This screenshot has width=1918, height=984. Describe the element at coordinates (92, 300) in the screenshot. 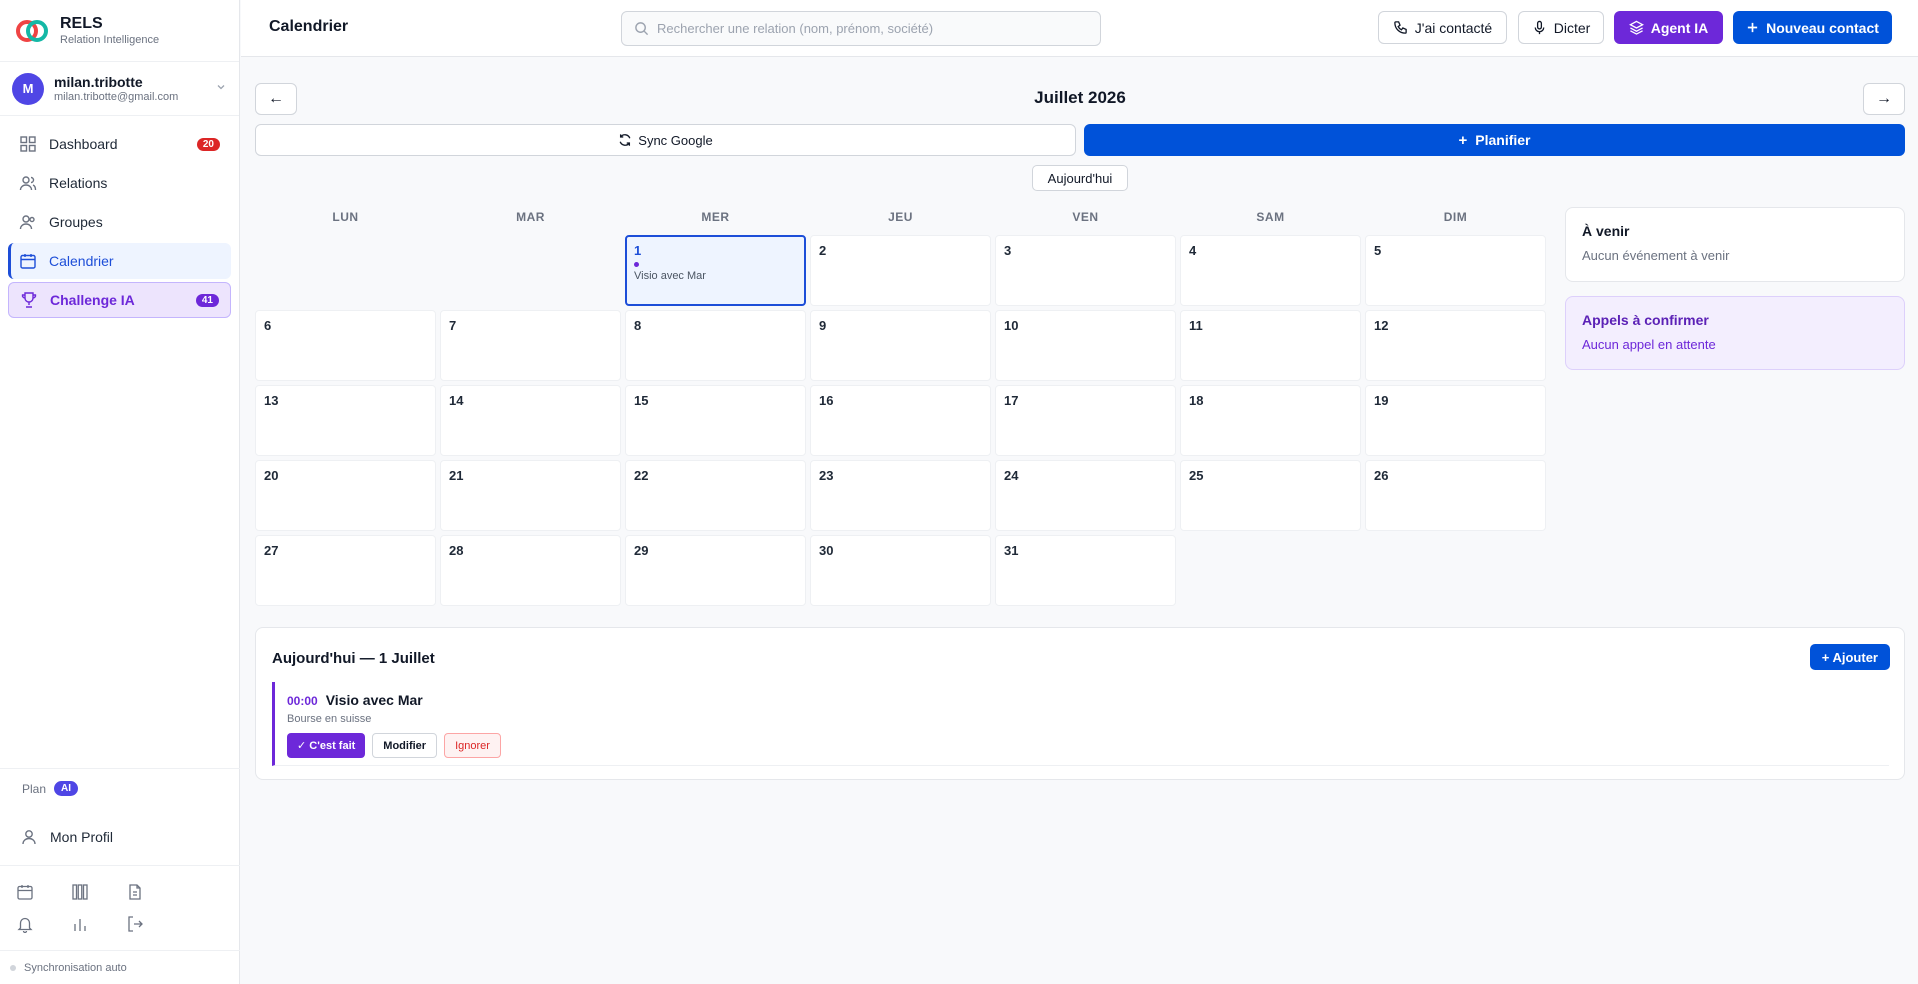

I see `sidebar-item-label: Challenge IA` at that location.